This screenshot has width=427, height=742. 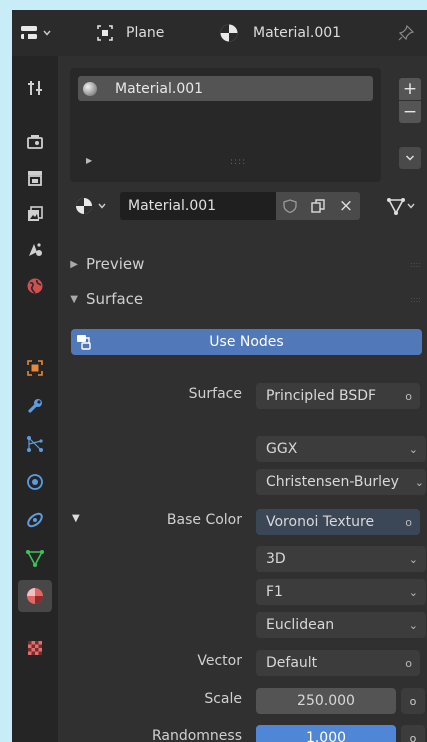 What do you see at coordinates (35, 482) in the screenshot?
I see `tab-physics` at bounding box center [35, 482].